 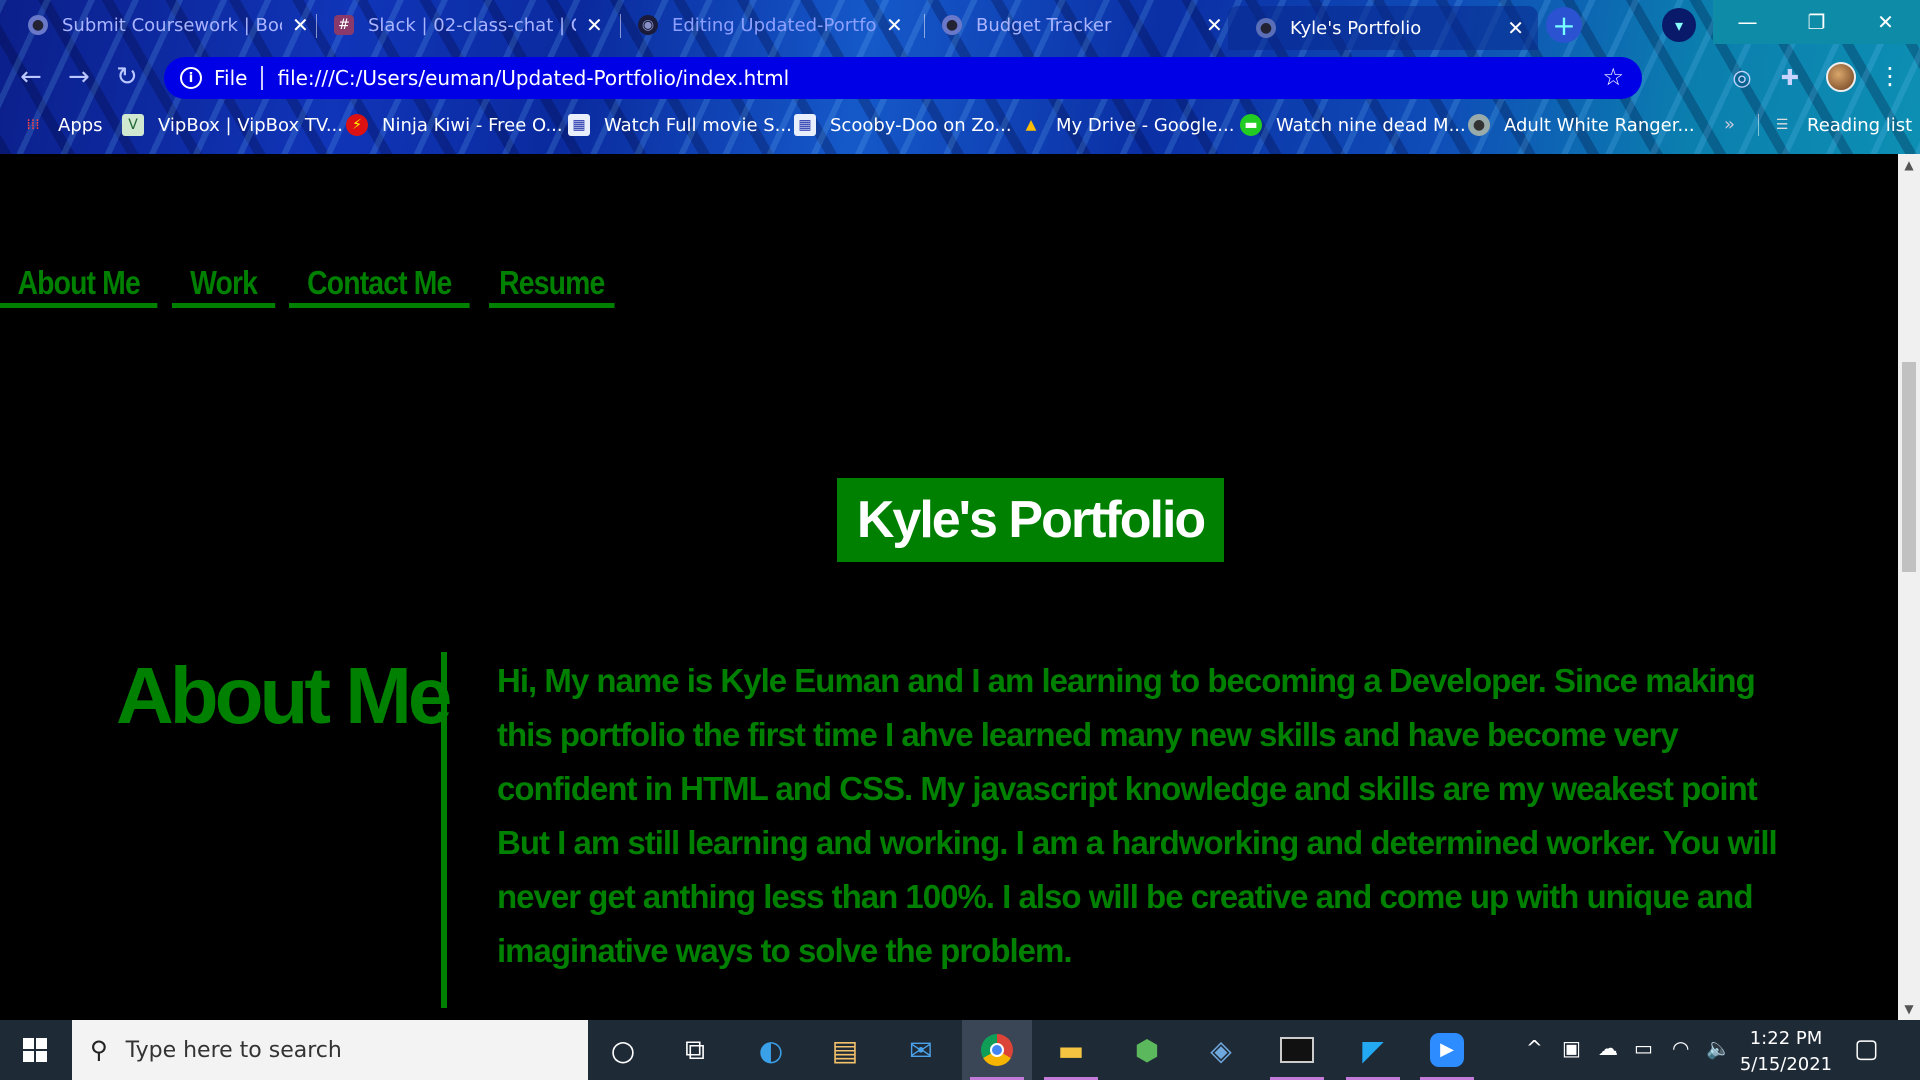 I want to click on bookmark-apps: ⁞⁞⁞ Apps, so click(x=62, y=125).